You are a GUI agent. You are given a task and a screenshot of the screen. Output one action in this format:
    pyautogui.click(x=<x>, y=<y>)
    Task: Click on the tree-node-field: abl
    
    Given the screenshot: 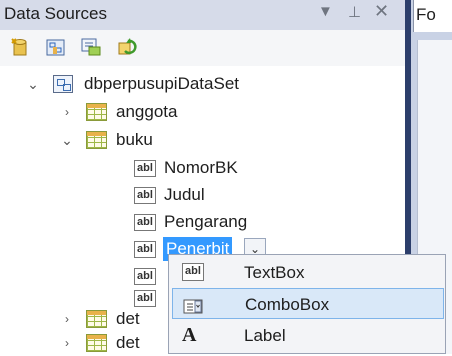 What is the action you would take?
    pyautogui.click(x=80, y=276)
    